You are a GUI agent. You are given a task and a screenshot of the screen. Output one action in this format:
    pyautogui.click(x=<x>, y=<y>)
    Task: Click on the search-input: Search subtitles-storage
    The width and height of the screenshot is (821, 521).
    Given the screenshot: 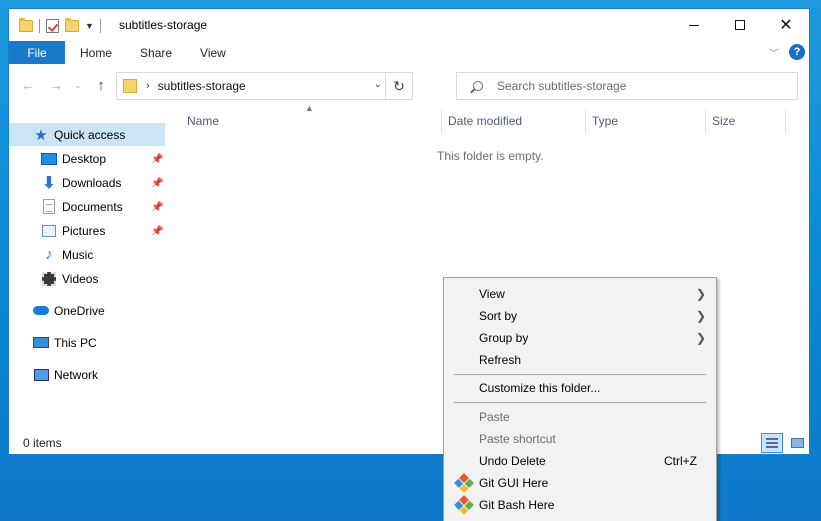 What is the action you would take?
    pyautogui.click(x=627, y=86)
    